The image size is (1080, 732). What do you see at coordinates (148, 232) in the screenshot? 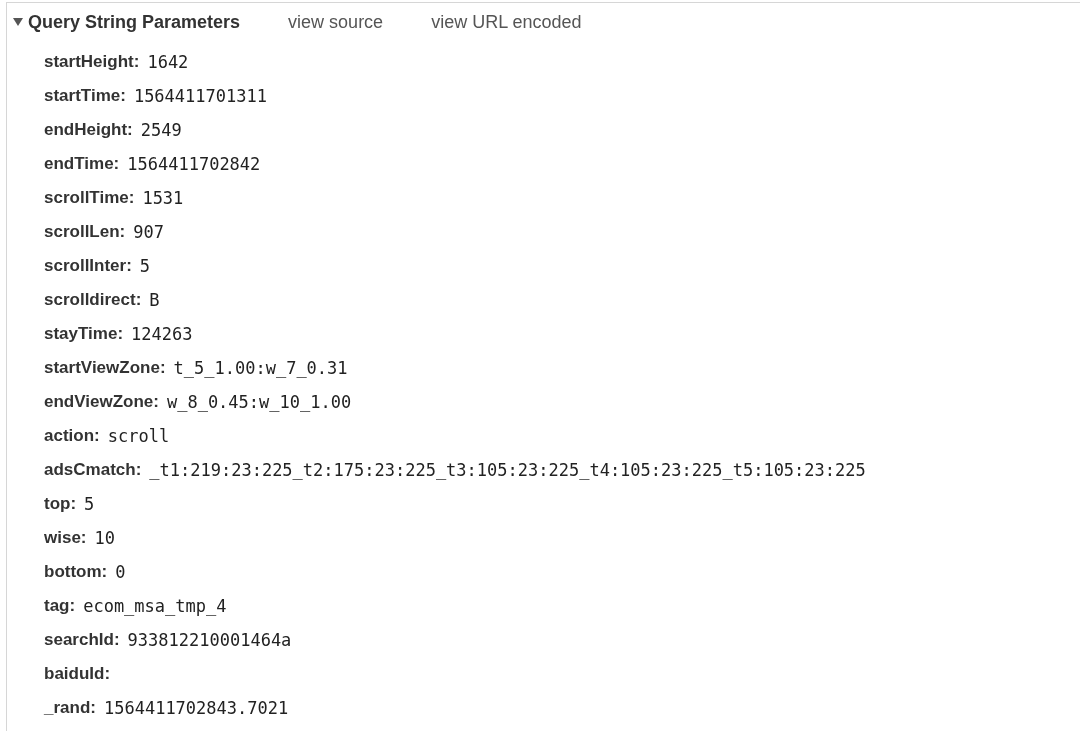
I see `param-value: 907` at bounding box center [148, 232].